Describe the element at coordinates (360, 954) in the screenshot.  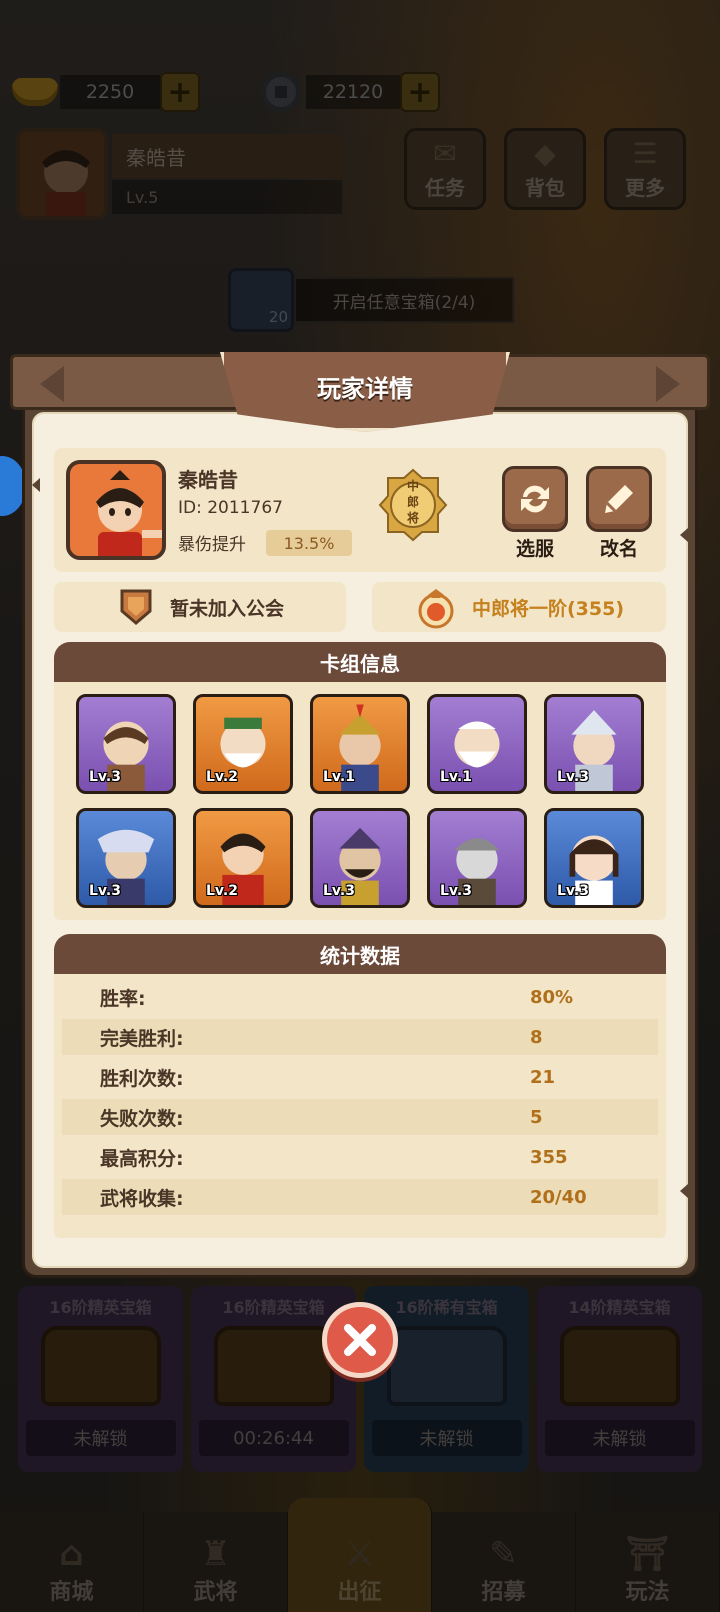
I see `stats-header: 统计数据` at that location.